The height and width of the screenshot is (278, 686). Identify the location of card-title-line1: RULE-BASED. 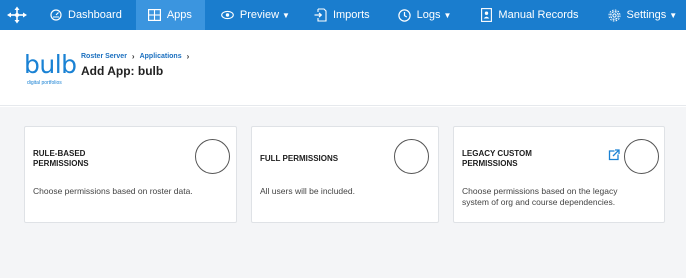
(59, 153).